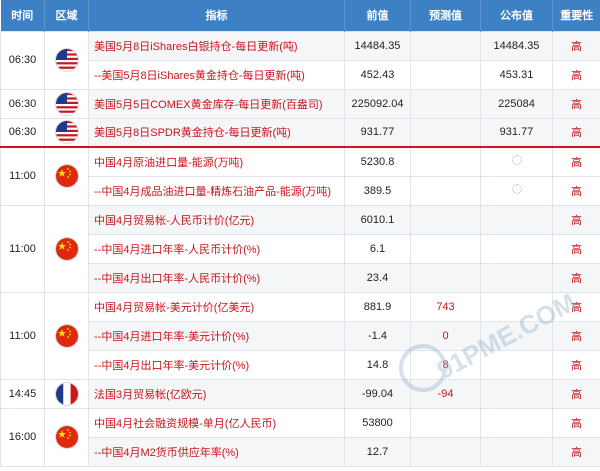 This screenshot has width=600, height=471. Describe the element at coordinates (516, 132) in the screenshot. I see `actual-value: 931.77` at that location.